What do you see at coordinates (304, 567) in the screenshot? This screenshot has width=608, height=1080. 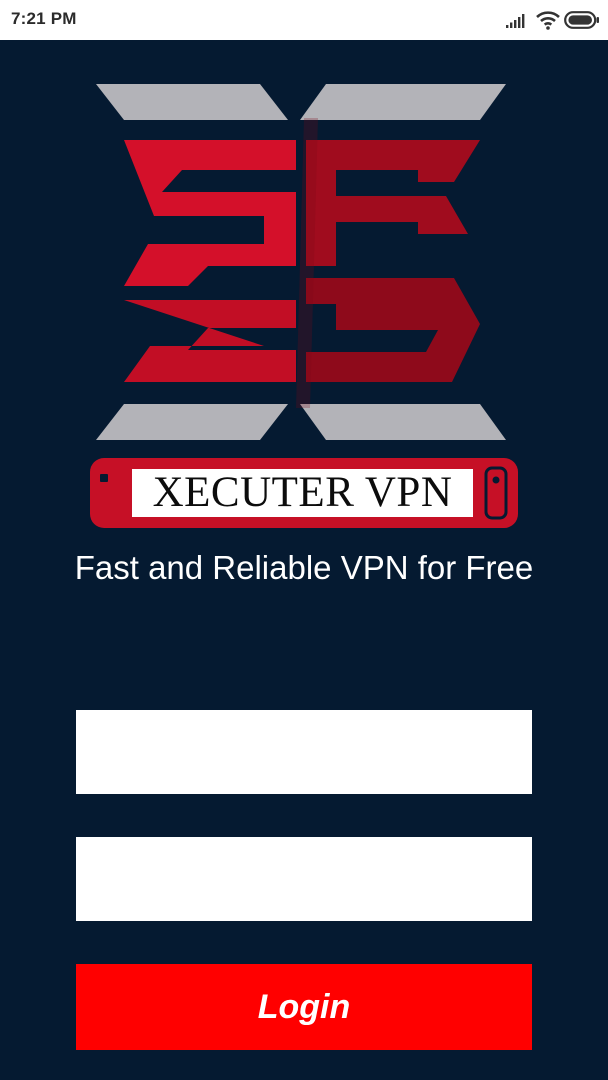 I see `tagline: Fast and Reliable VPN for Free` at bounding box center [304, 567].